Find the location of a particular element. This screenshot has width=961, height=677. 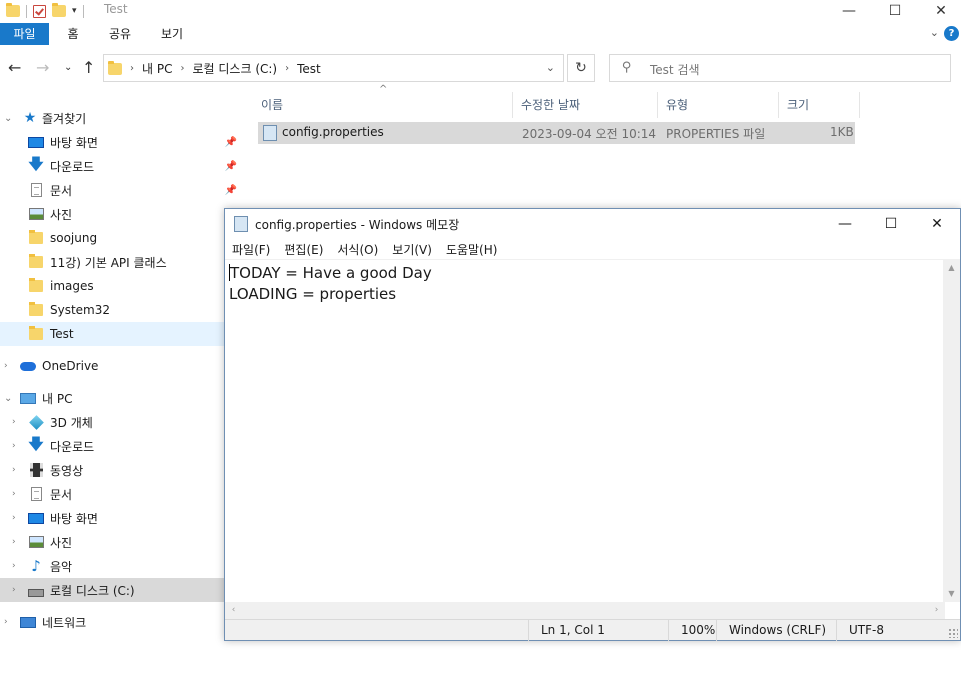

tab-home: 홈 is located at coordinates (73, 34).